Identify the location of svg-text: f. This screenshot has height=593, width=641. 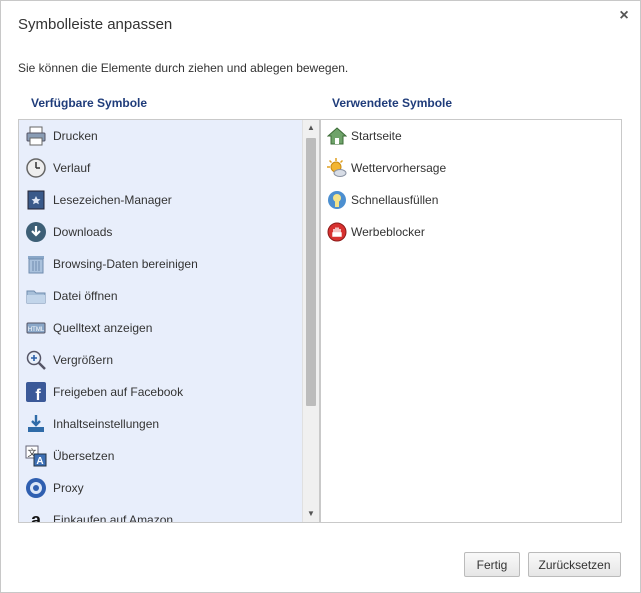
(38, 395).